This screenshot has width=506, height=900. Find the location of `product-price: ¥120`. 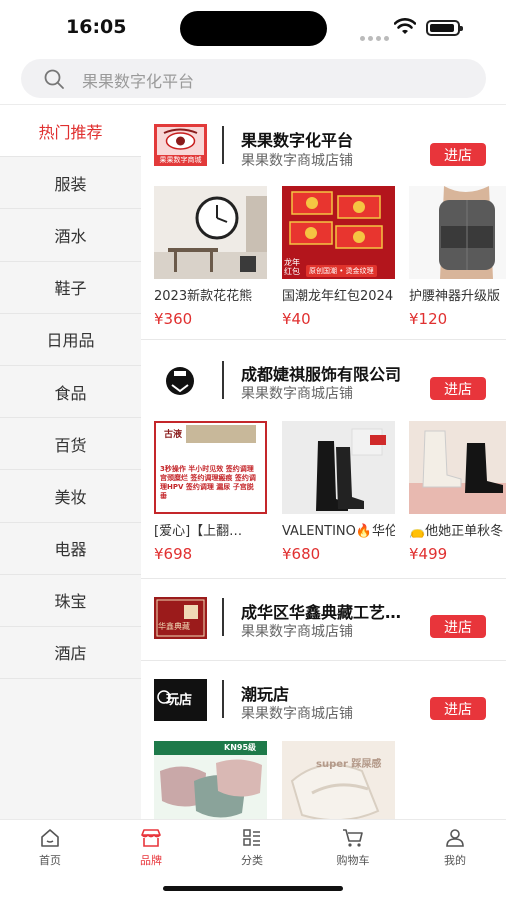

product-price: ¥120 is located at coordinates (428, 319).